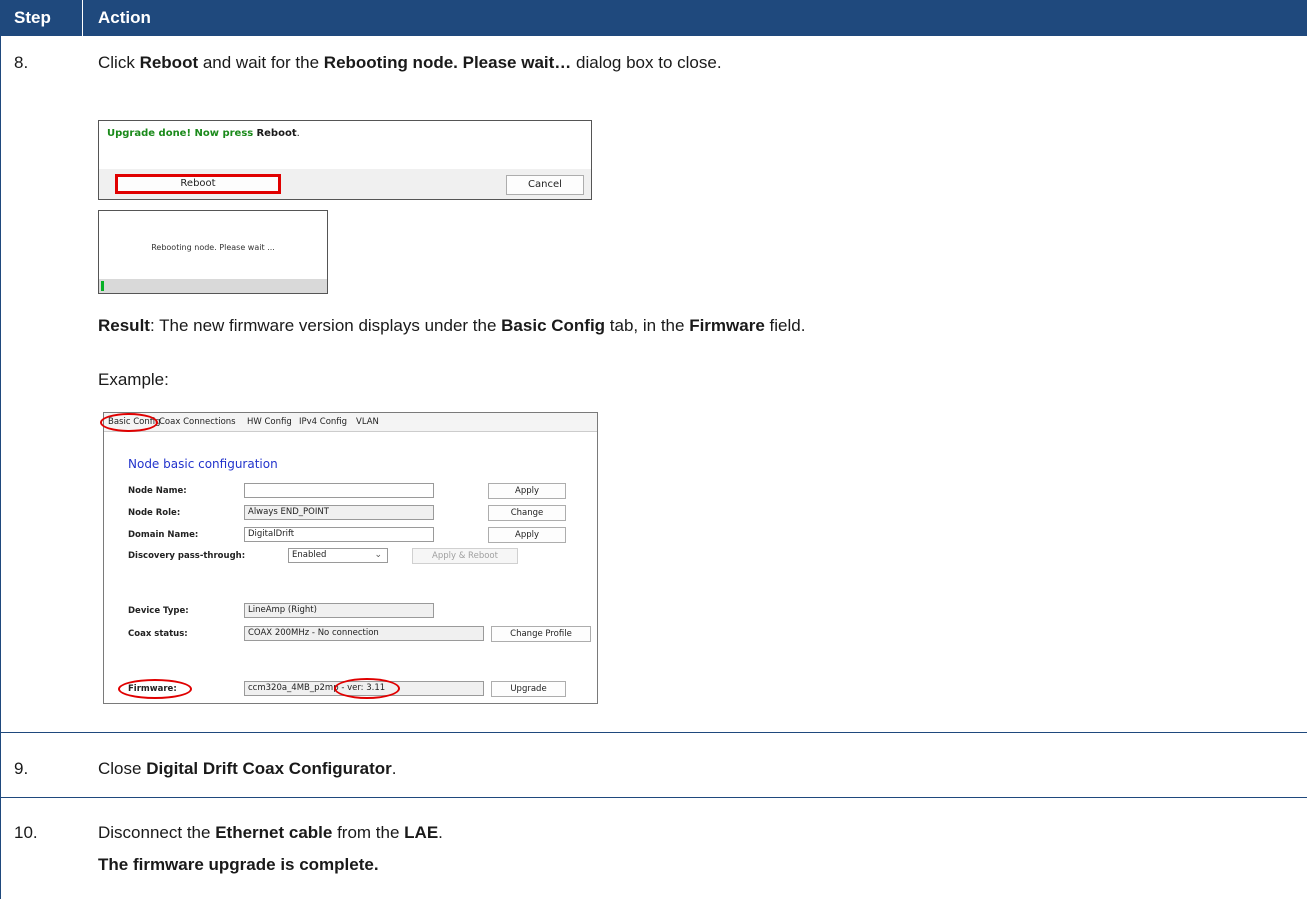 This screenshot has height=899, width=1307. Describe the element at coordinates (261, 62) in the screenshot. I see `text: and wait for the` at that location.